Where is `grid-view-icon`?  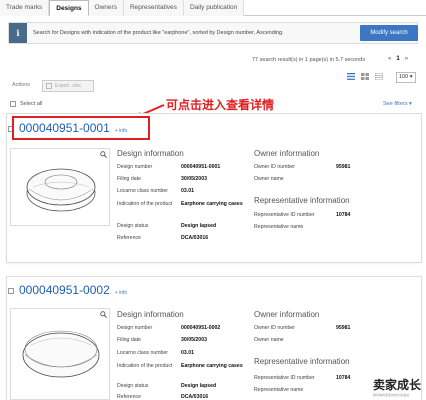 grid-view-icon is located at coordinates (365, 76).